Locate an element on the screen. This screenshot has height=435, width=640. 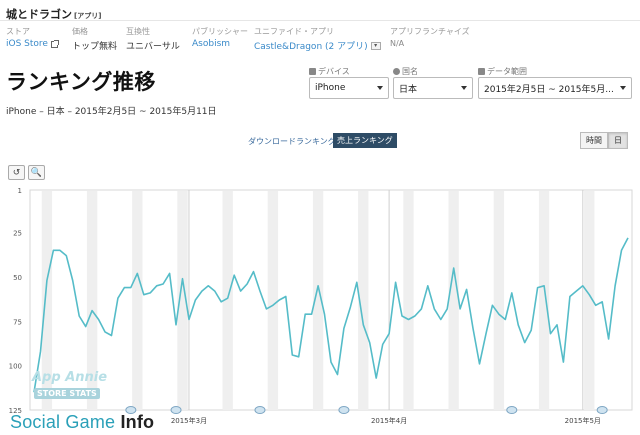
meta-publisher-key: パブリッシャー is located at coordinates (220, 31).